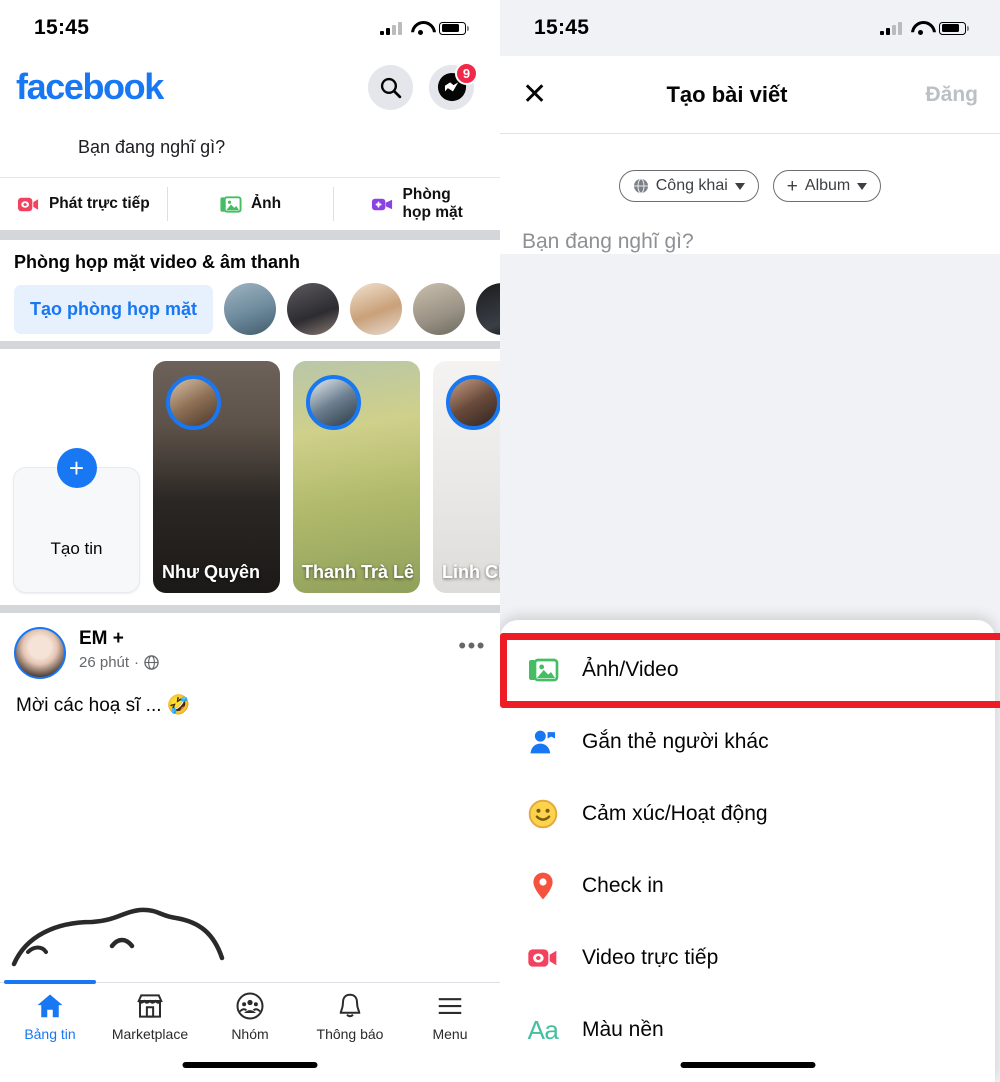  Describe the element at coordinates (747, 1030) in the screenshot. I see `option-background-color: Aa Màu nền` at that location.